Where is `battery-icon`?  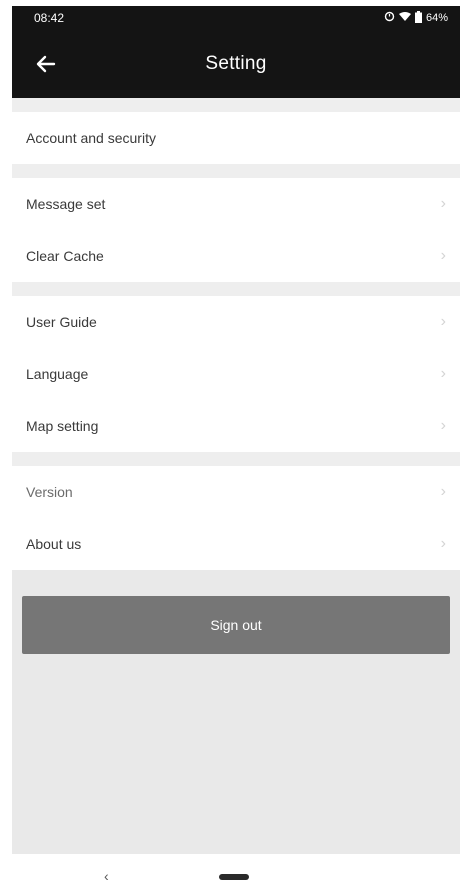 battery-icon is located at coordinates (418, 18).